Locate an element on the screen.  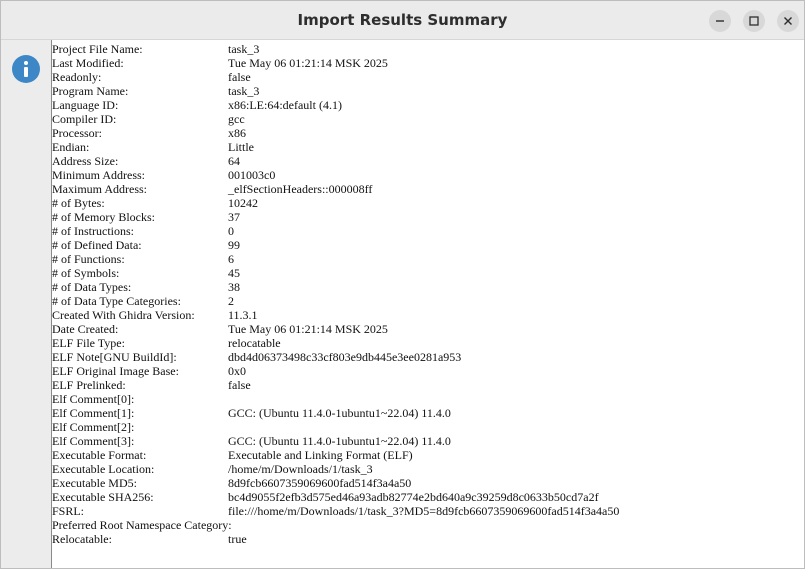
info-icon is located at coordinates (26, 69).